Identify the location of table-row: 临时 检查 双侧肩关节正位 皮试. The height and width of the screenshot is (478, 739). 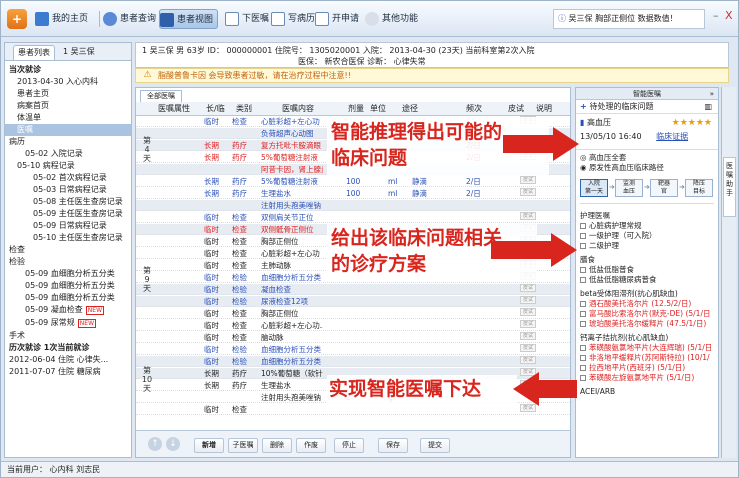
(353, 217).